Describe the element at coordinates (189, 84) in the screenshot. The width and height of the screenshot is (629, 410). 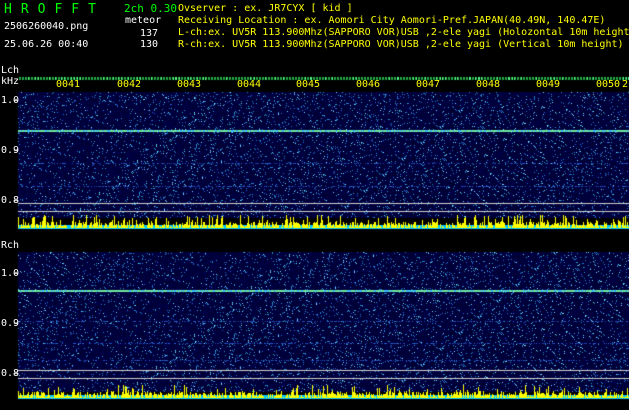
I see `time-label: 0043` at that location.